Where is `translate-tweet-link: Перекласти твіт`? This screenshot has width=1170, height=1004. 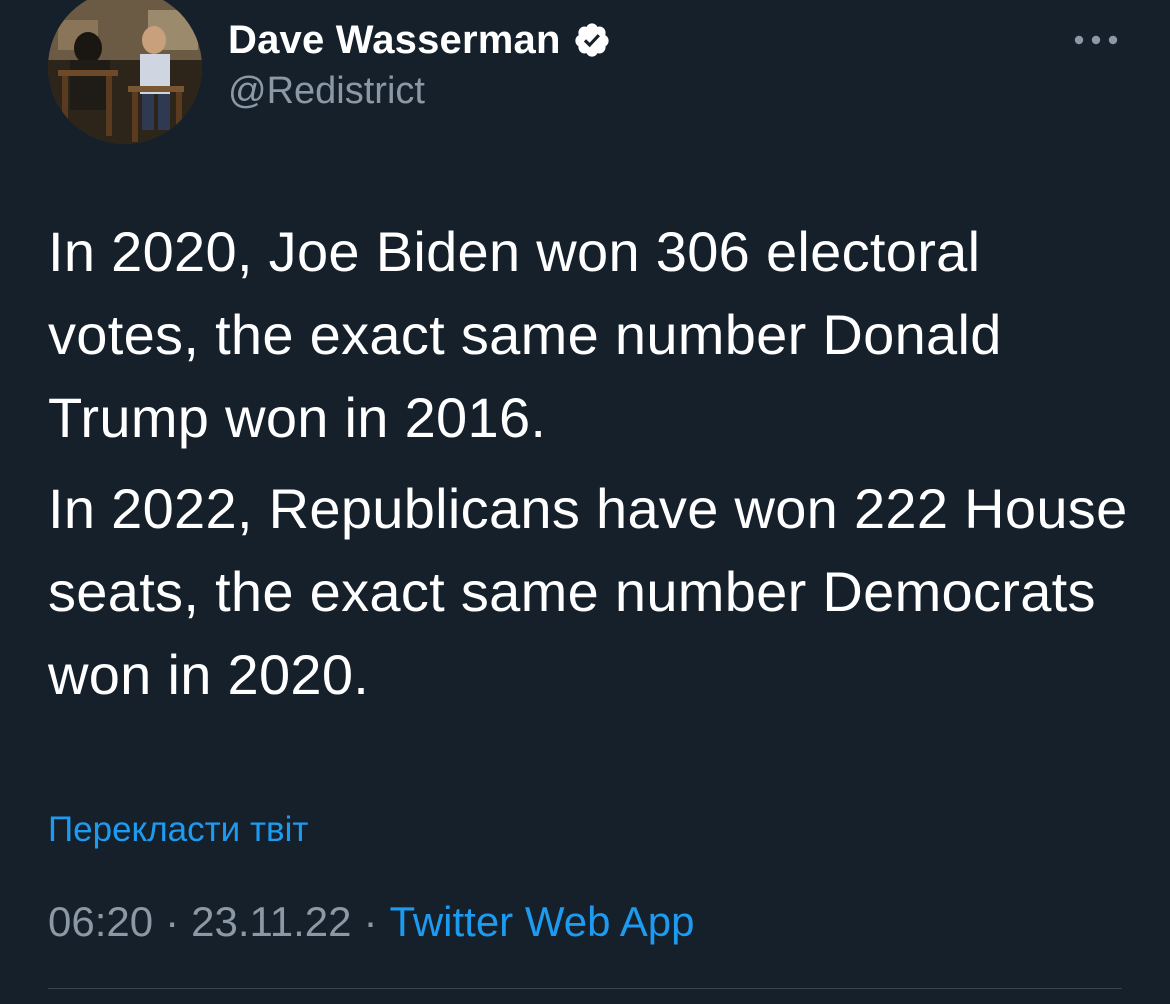
translate-tweet-link: Перекласти твіт is located at coordinates (178, 830).